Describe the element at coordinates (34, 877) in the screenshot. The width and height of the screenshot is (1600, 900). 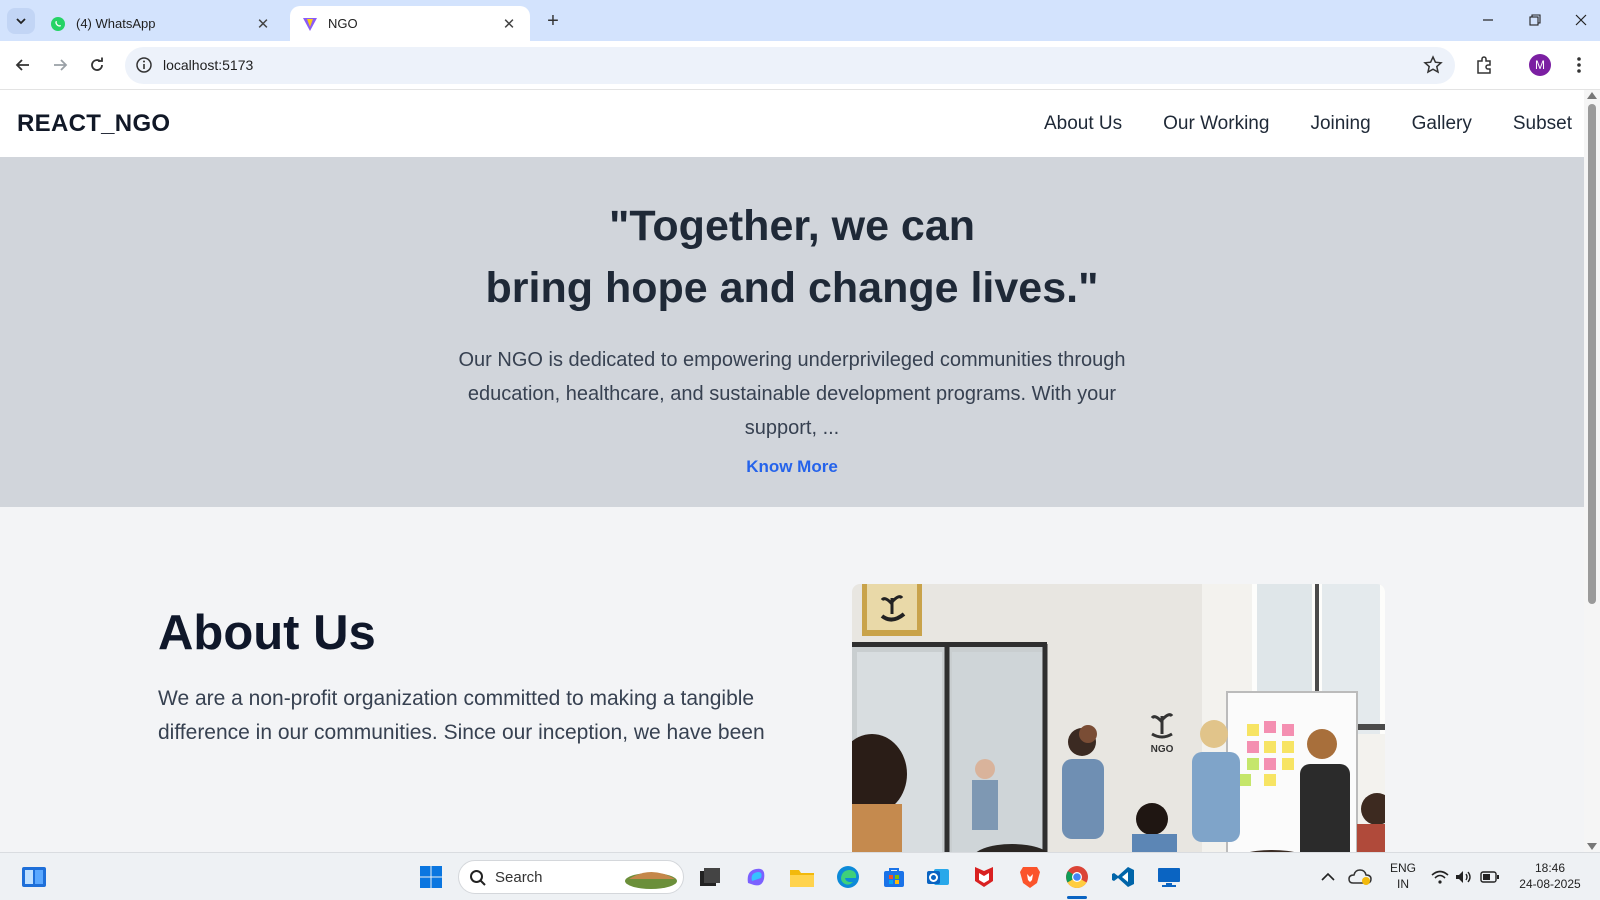
I see `widgets-icon` at that location.